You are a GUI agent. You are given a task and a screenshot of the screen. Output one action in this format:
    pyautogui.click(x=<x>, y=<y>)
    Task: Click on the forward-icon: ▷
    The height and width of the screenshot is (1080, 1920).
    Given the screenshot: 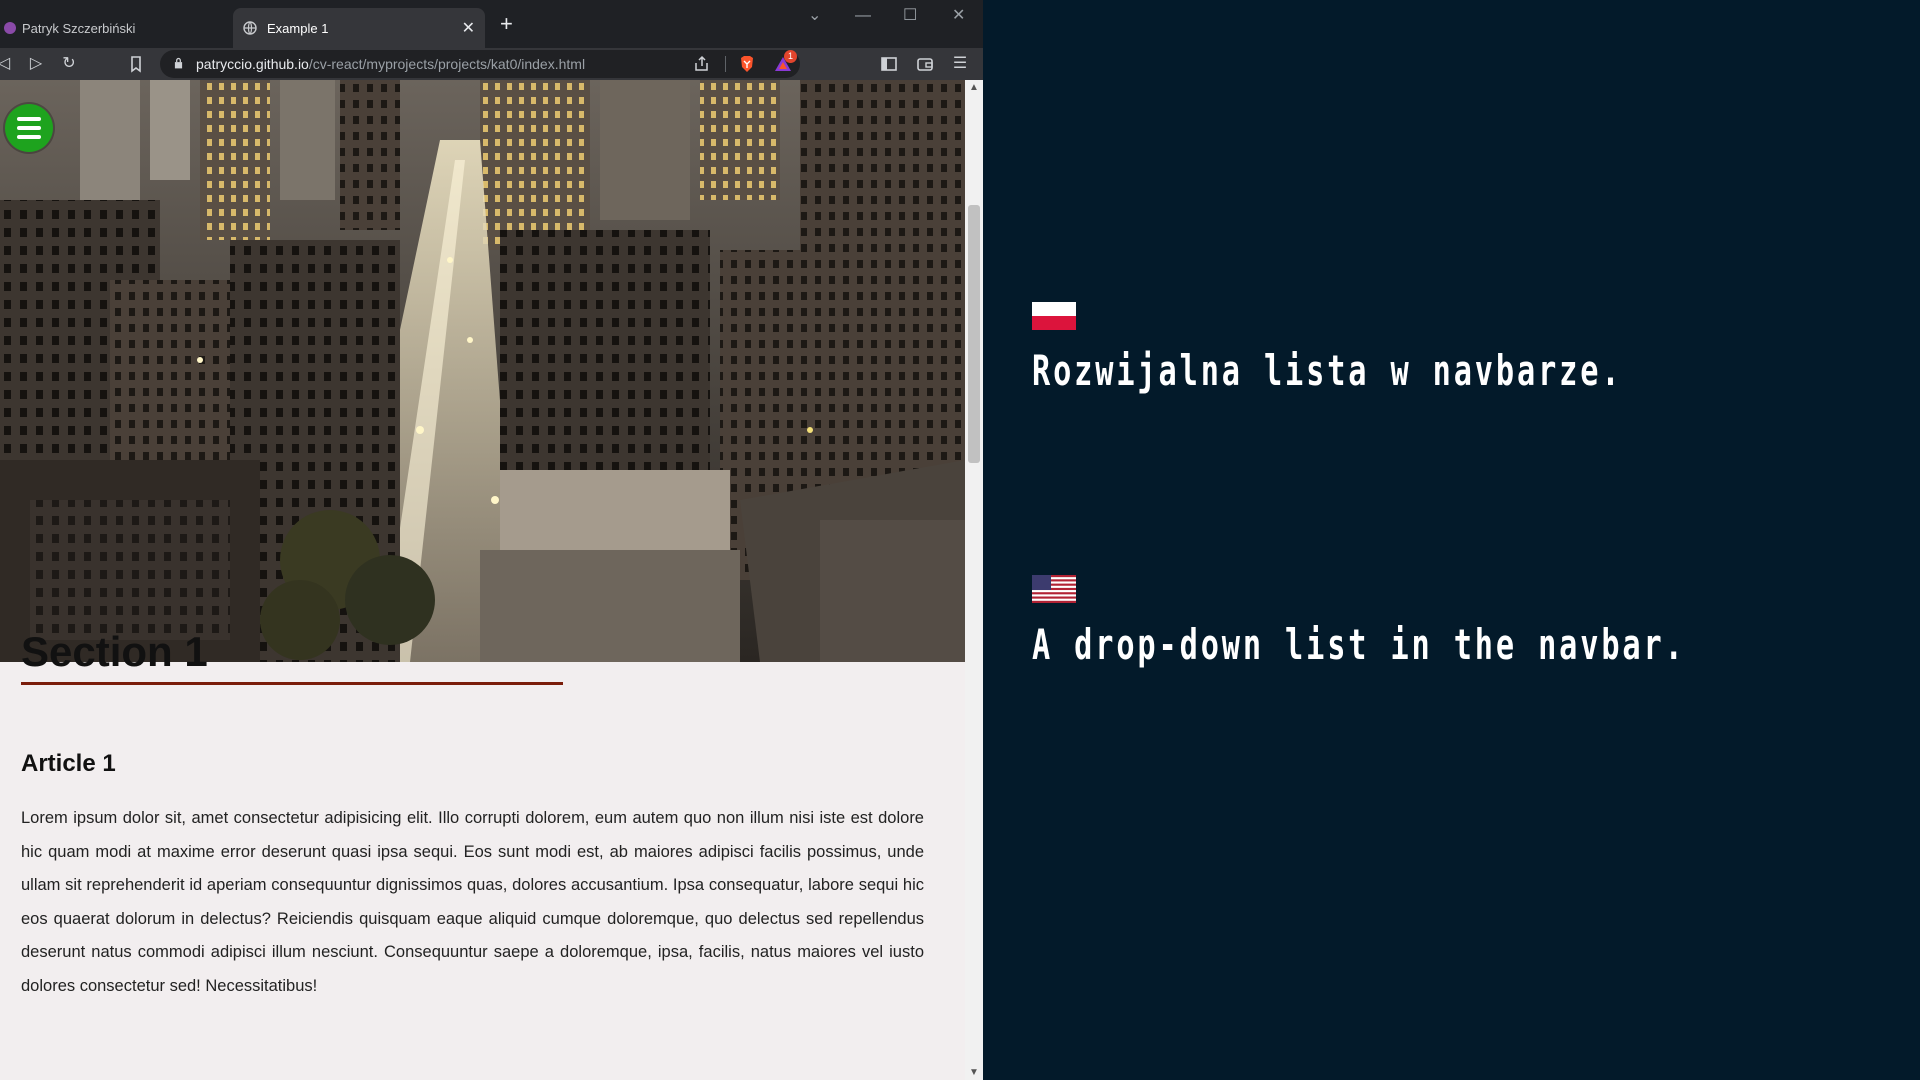 What is the action you would take?
    pyautogui.click(x=36, y=64)
    